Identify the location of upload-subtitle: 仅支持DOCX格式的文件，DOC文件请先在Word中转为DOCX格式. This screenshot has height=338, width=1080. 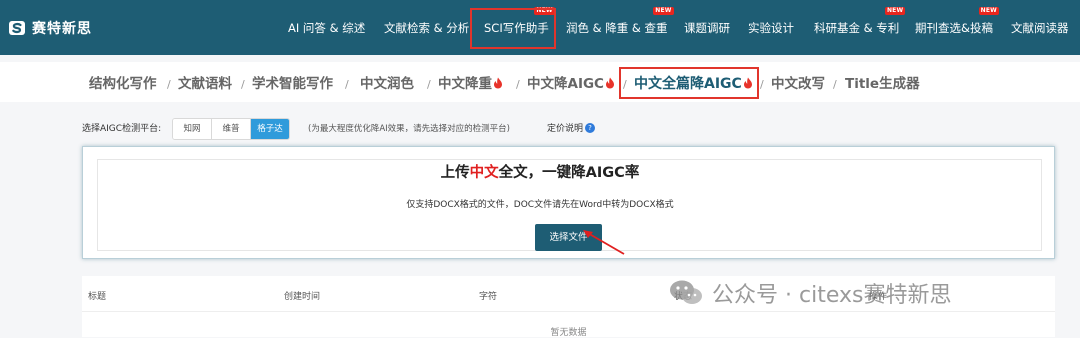
(540, 205).